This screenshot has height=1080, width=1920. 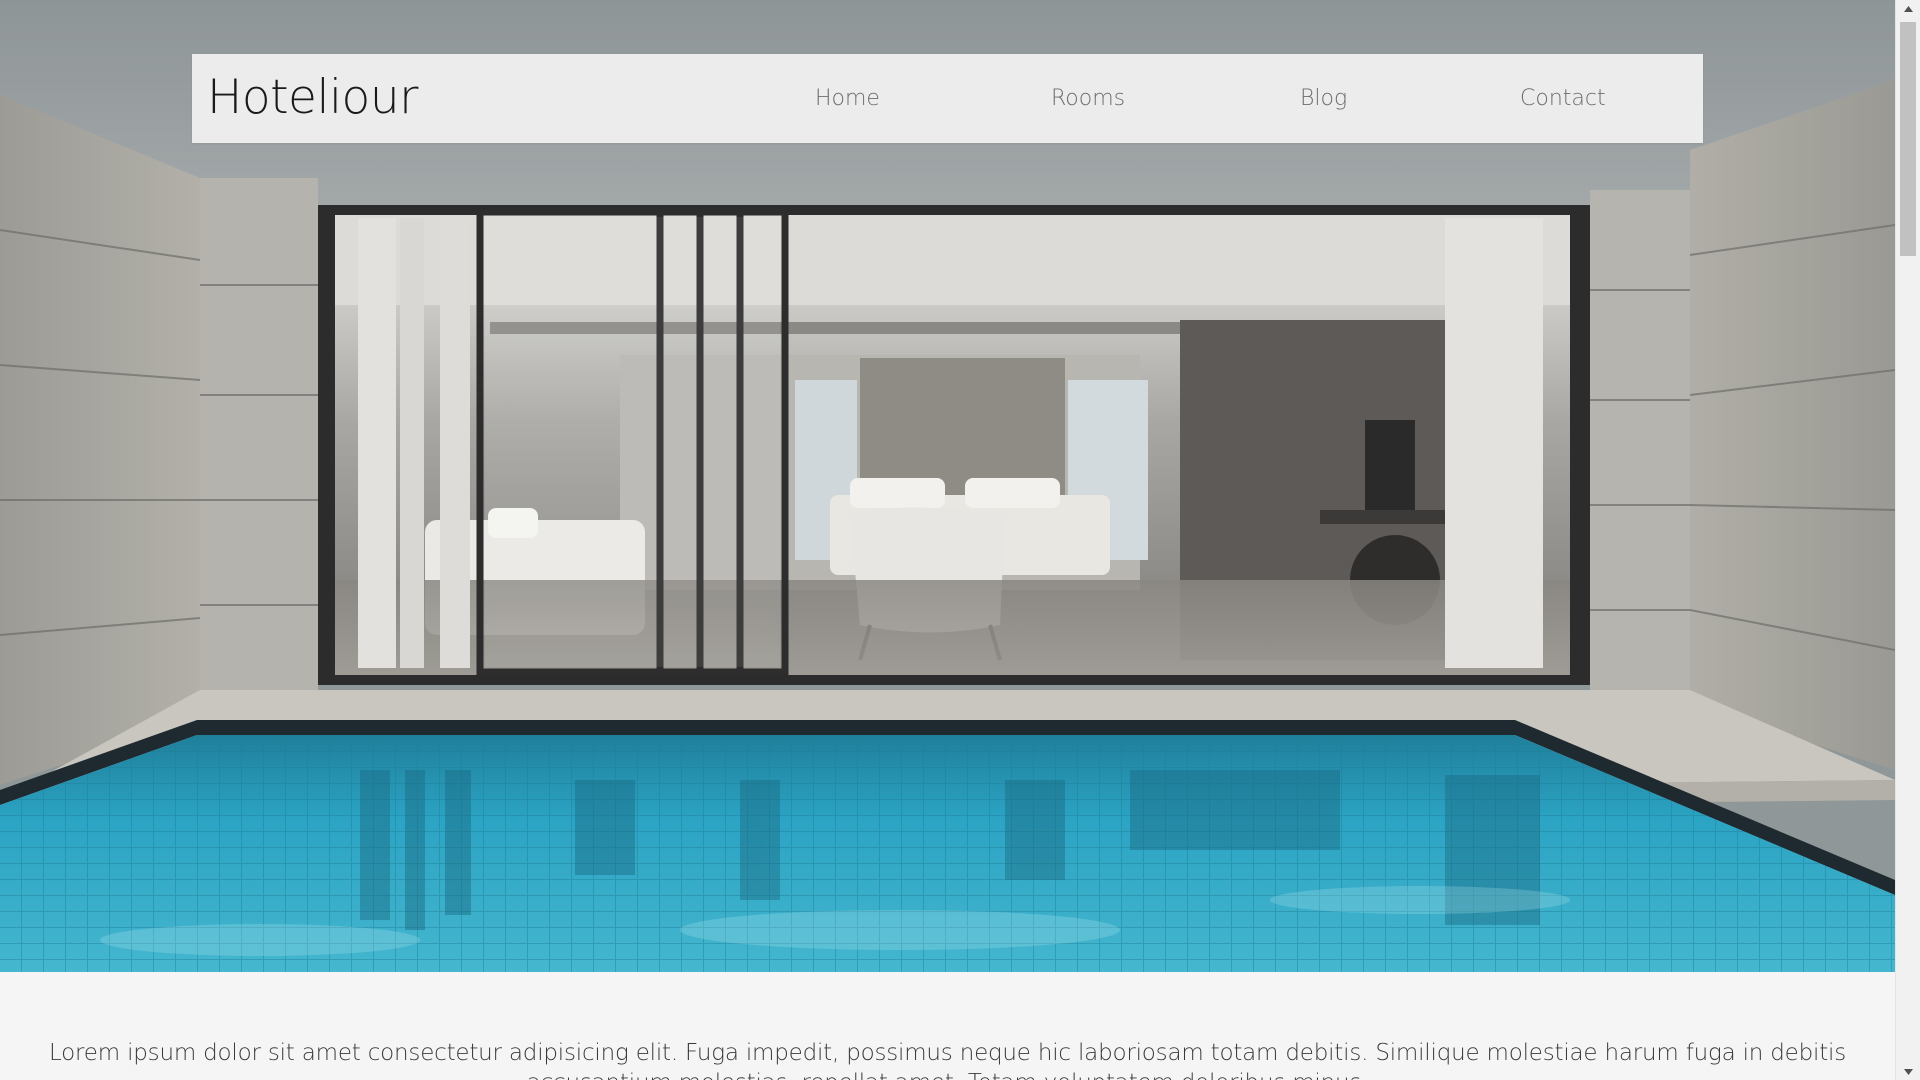 What do you see at coordinates (1323, 99) in the screenshot?
I see `nav-link-blog: Blog` at bounding box center [1323, 99].